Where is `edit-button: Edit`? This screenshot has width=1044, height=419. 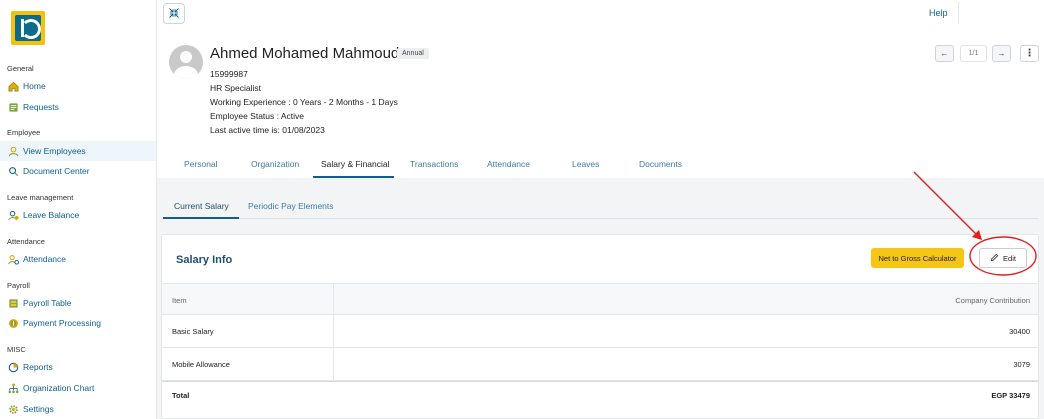 edit-button: Edit is located at coordinates (1003, 258).